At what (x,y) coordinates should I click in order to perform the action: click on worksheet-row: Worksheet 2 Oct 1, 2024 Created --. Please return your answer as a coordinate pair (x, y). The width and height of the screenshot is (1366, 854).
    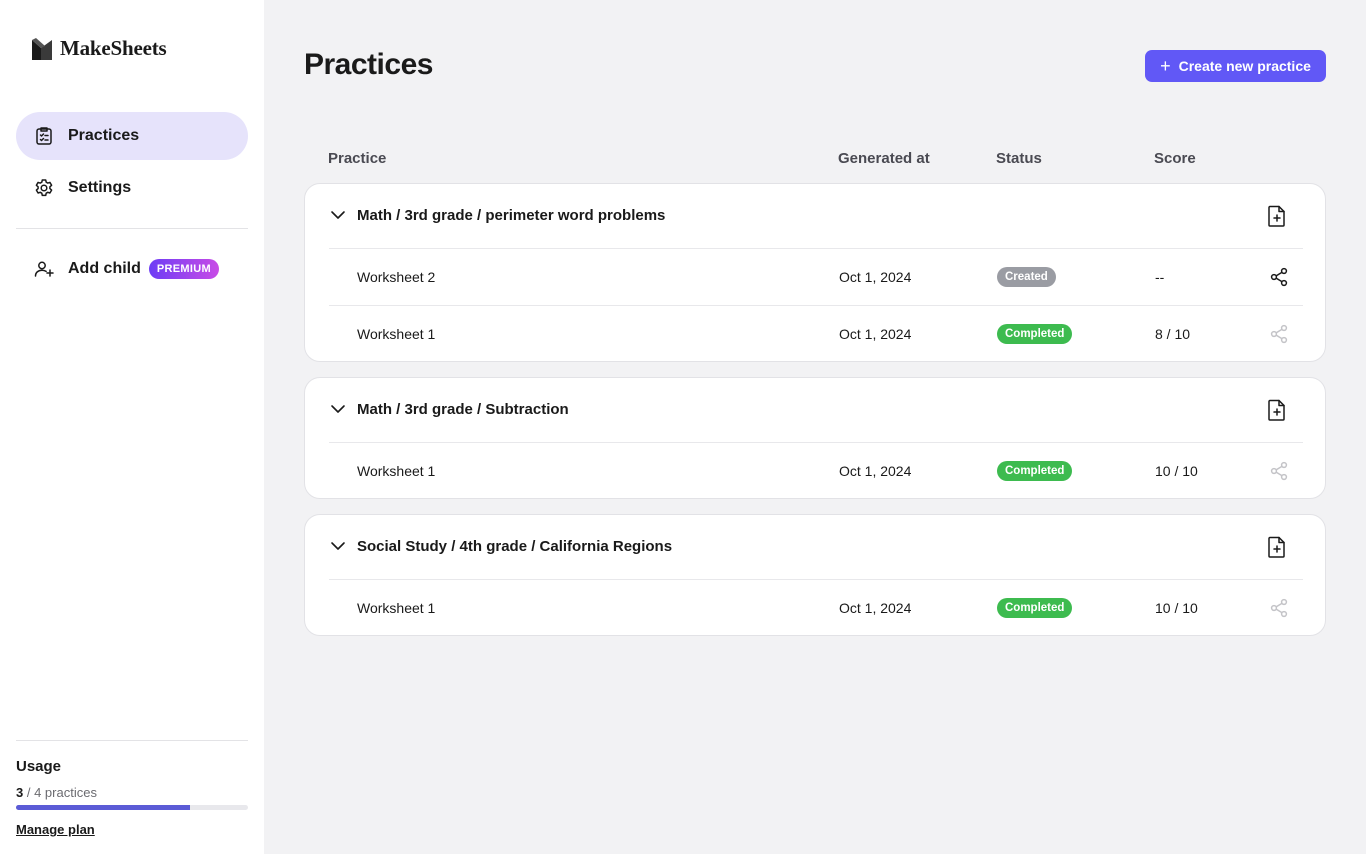
    Looking at the image, I should click on (816, 276).